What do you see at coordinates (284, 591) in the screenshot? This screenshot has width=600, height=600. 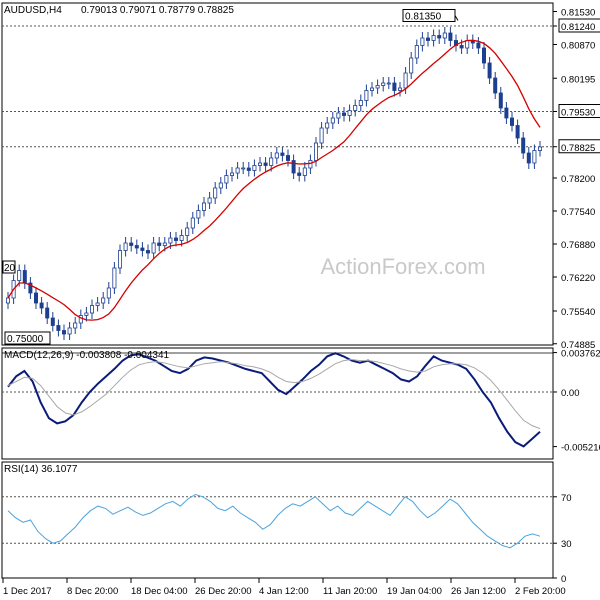 I see `x-tick-label: 4 Jan 12:00` at bounding box center [284, 591].